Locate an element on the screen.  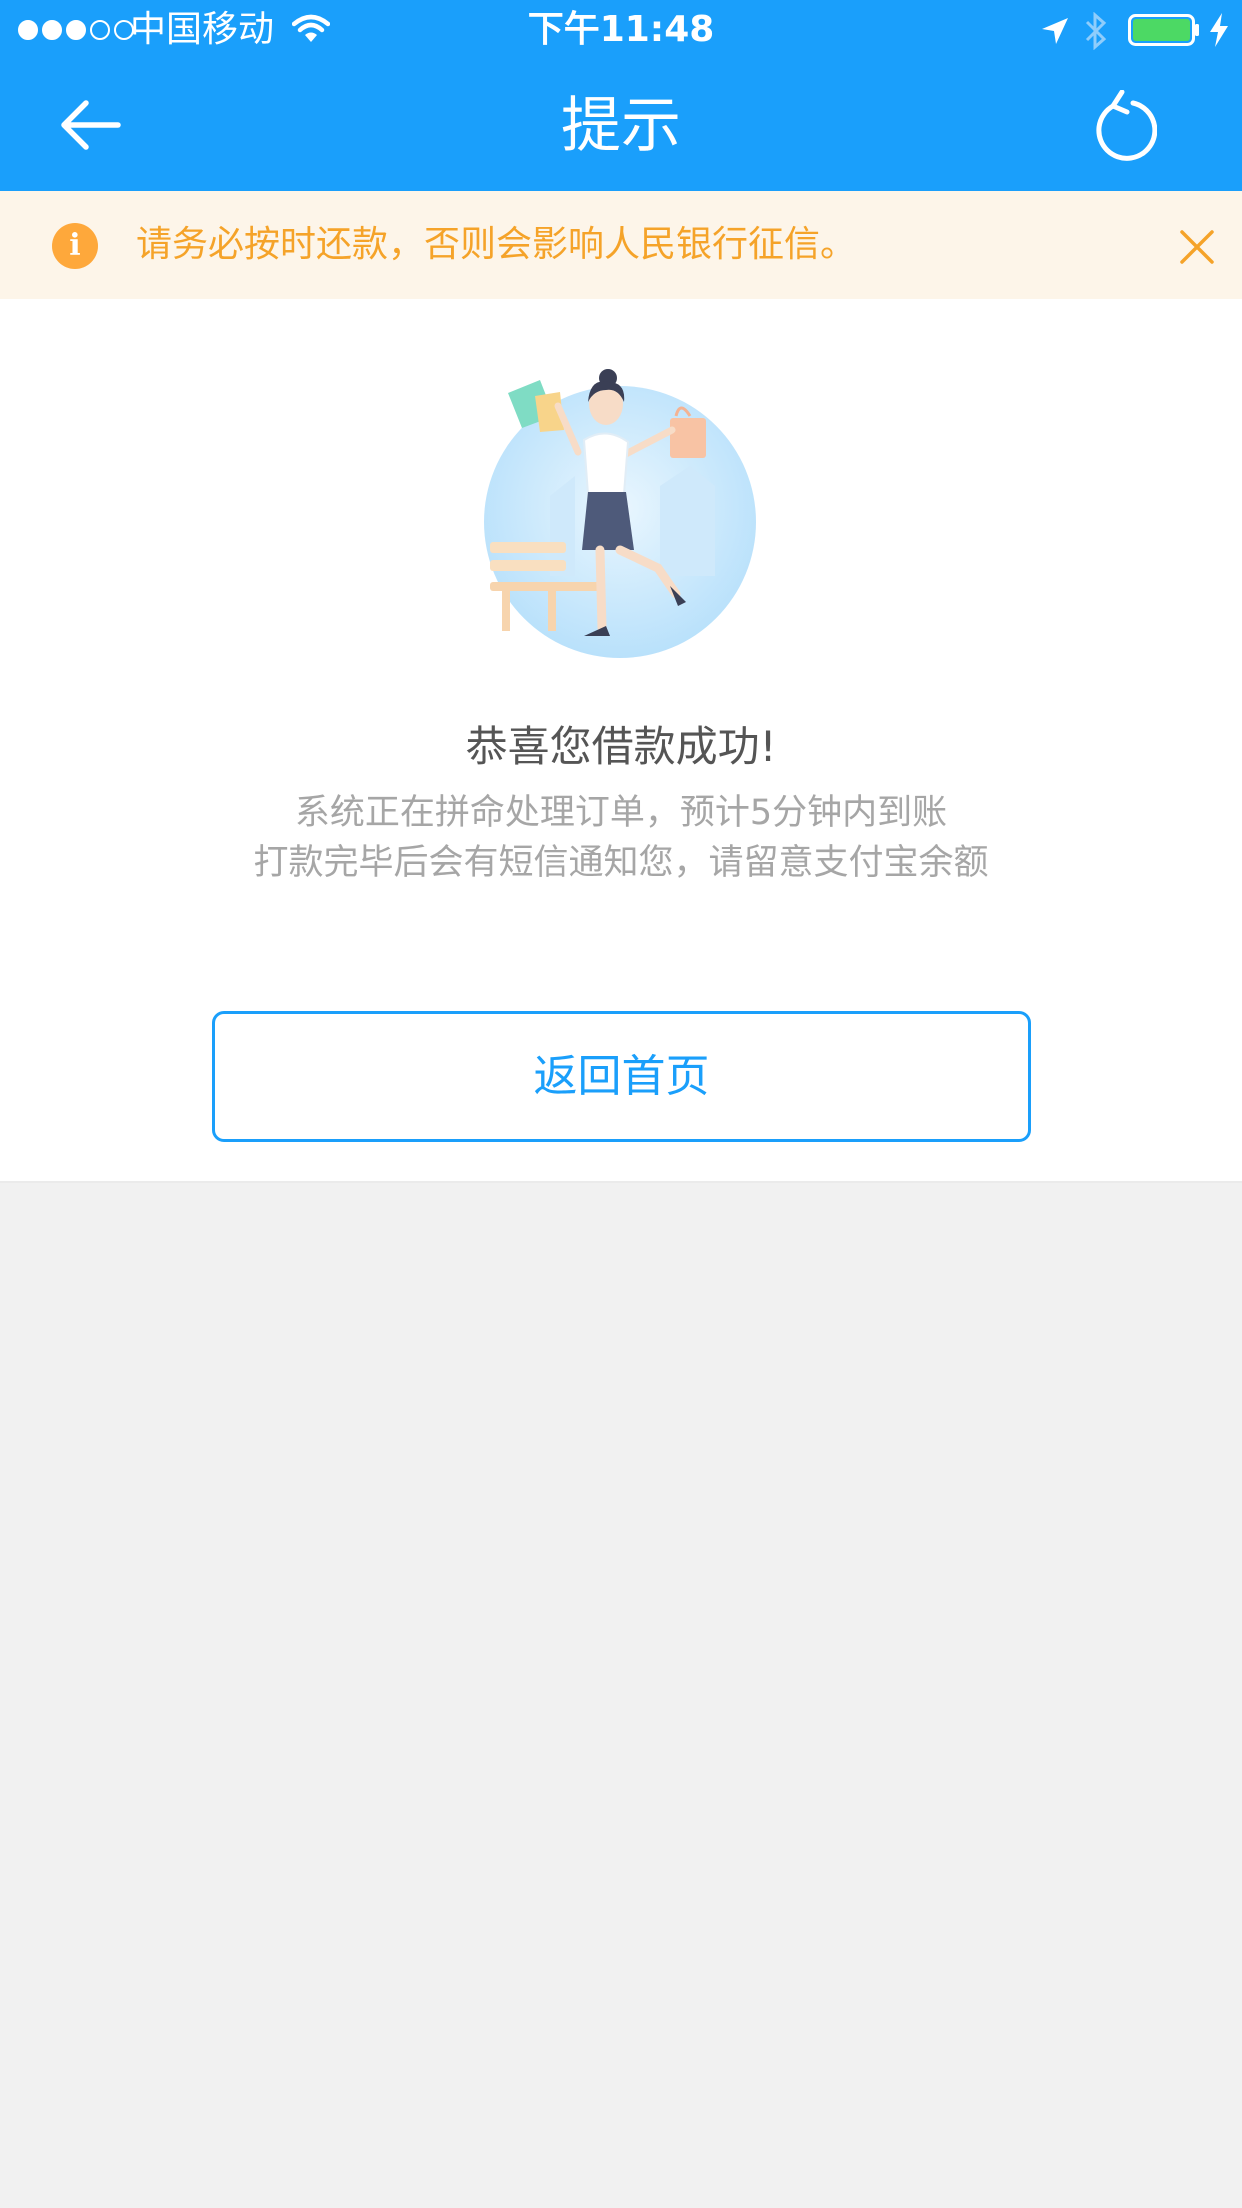
sms-notice-description: 打款完毕后会有短信通知您，请留意支付宝余额 is located at coordinates (621, 863).